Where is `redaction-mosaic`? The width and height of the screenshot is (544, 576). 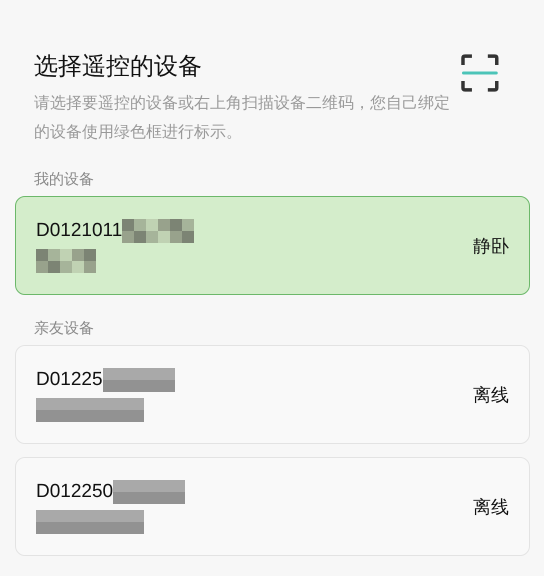 redaction-mosaic is located at coordinates (66, 260).